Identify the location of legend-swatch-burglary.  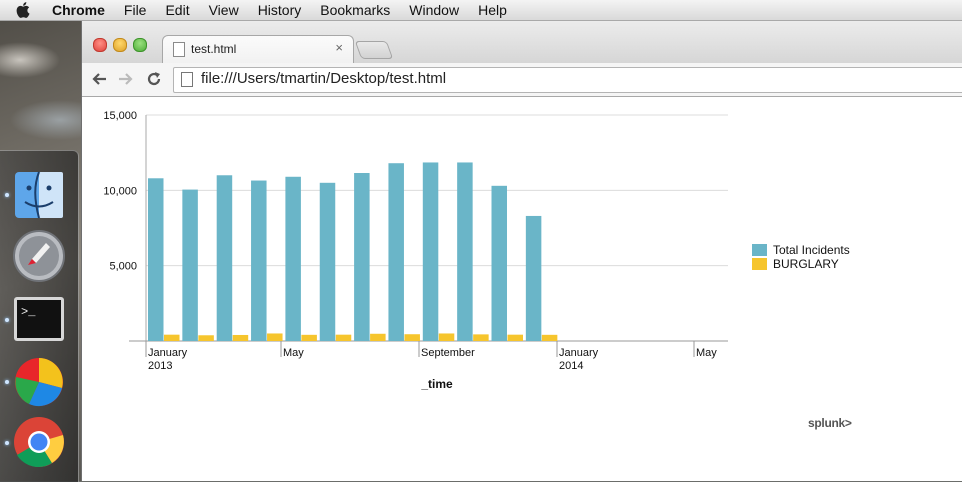
(759, 264).